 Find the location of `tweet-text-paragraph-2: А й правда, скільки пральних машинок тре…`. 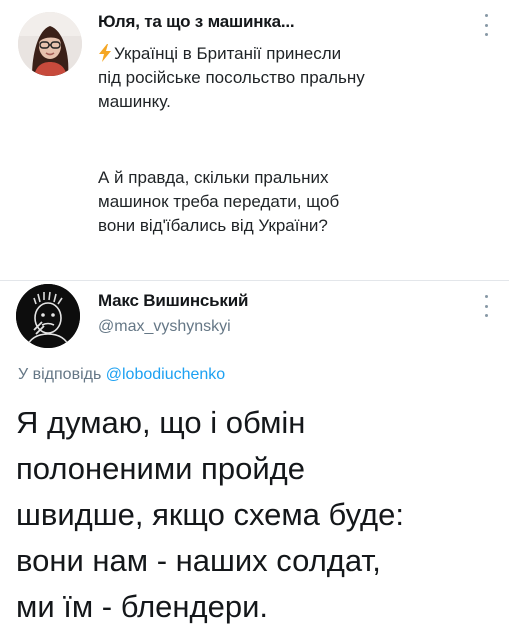

tweet-text-paragraph-2: А й правда, скільки пральних машинок тре… is located at coordinates (298, 202).